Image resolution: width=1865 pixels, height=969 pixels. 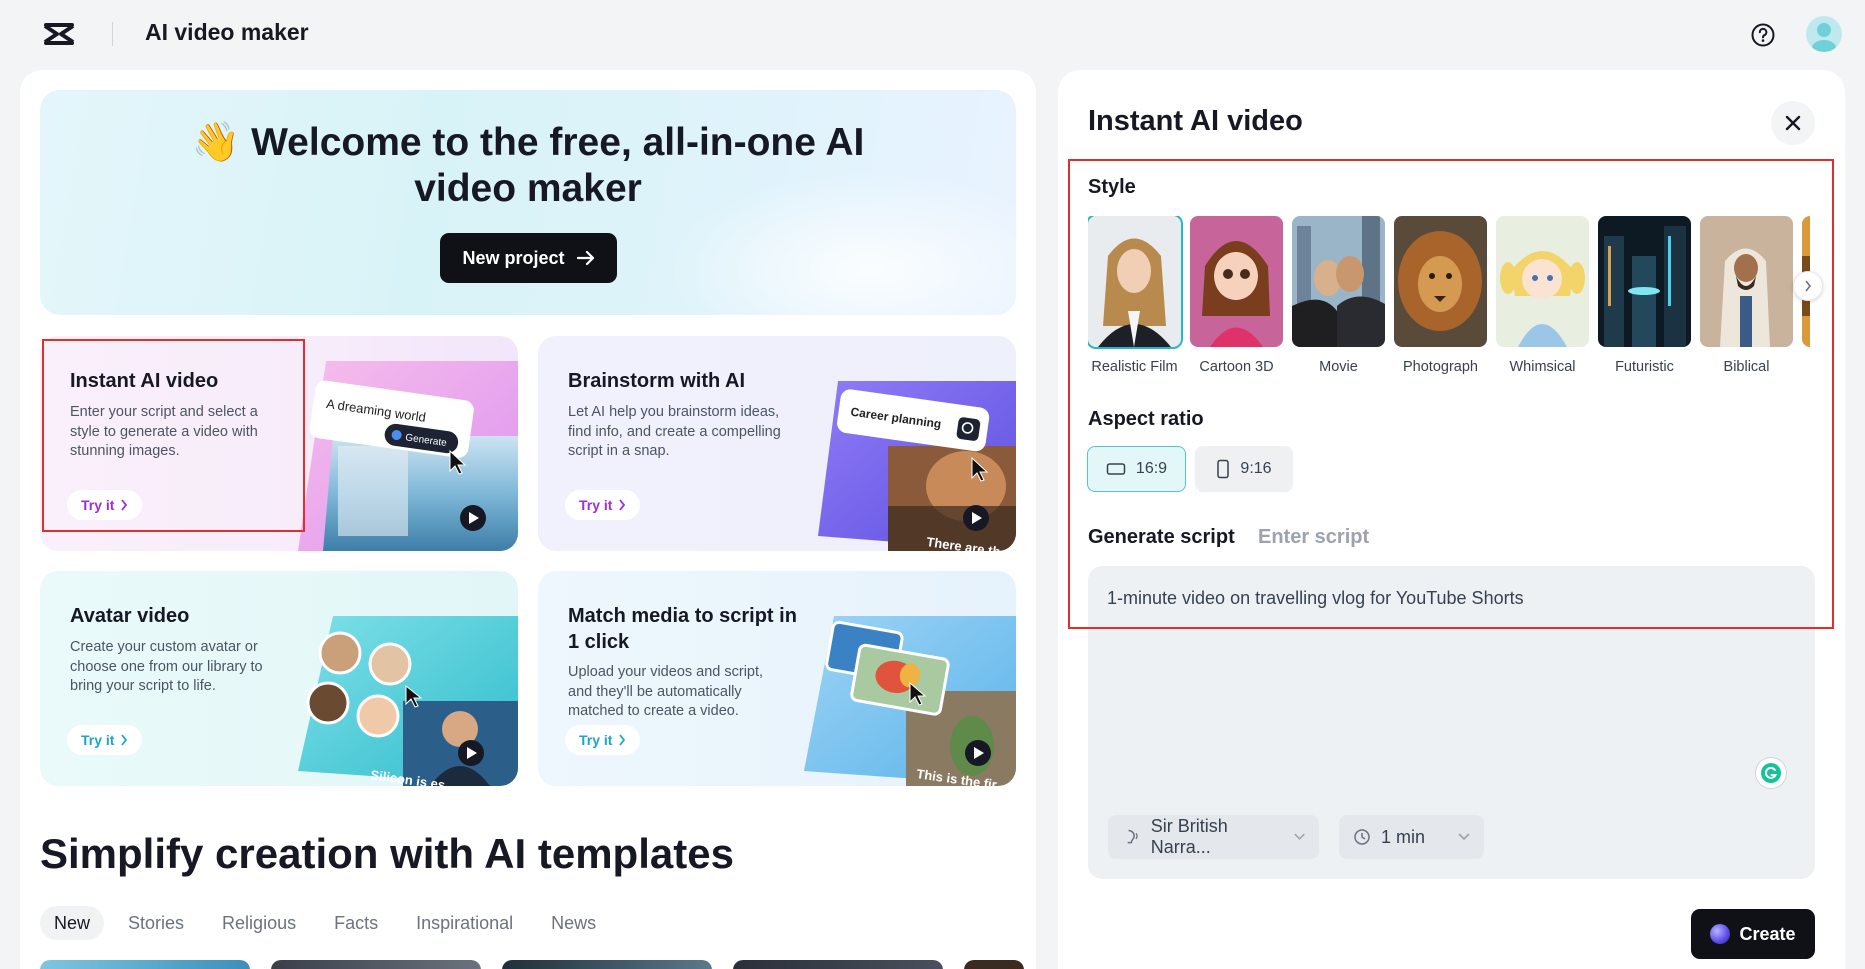 I want to click on help-icon, so click(x=1763, y=35).